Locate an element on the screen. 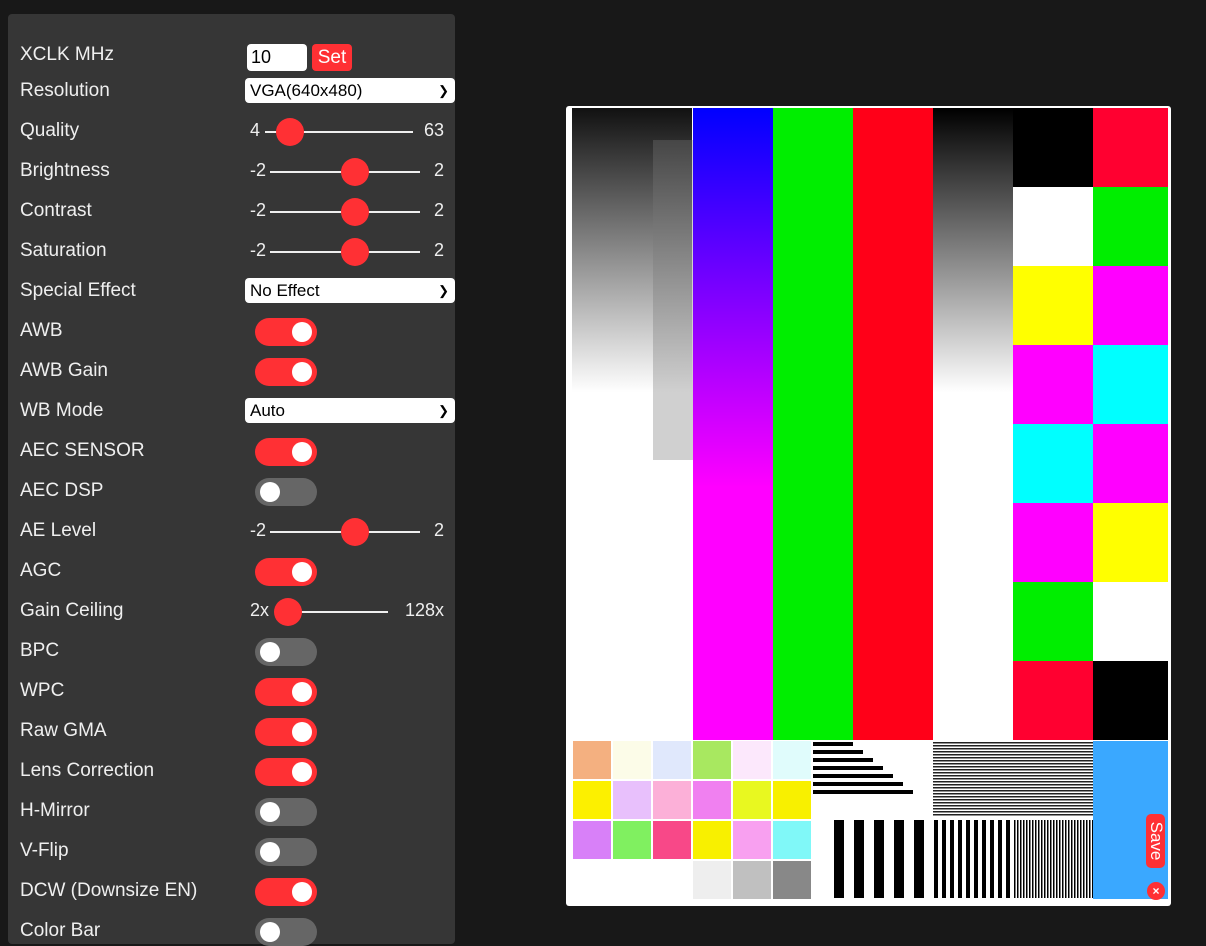  lens-correction-toggle is located at coordinates (286, 772).